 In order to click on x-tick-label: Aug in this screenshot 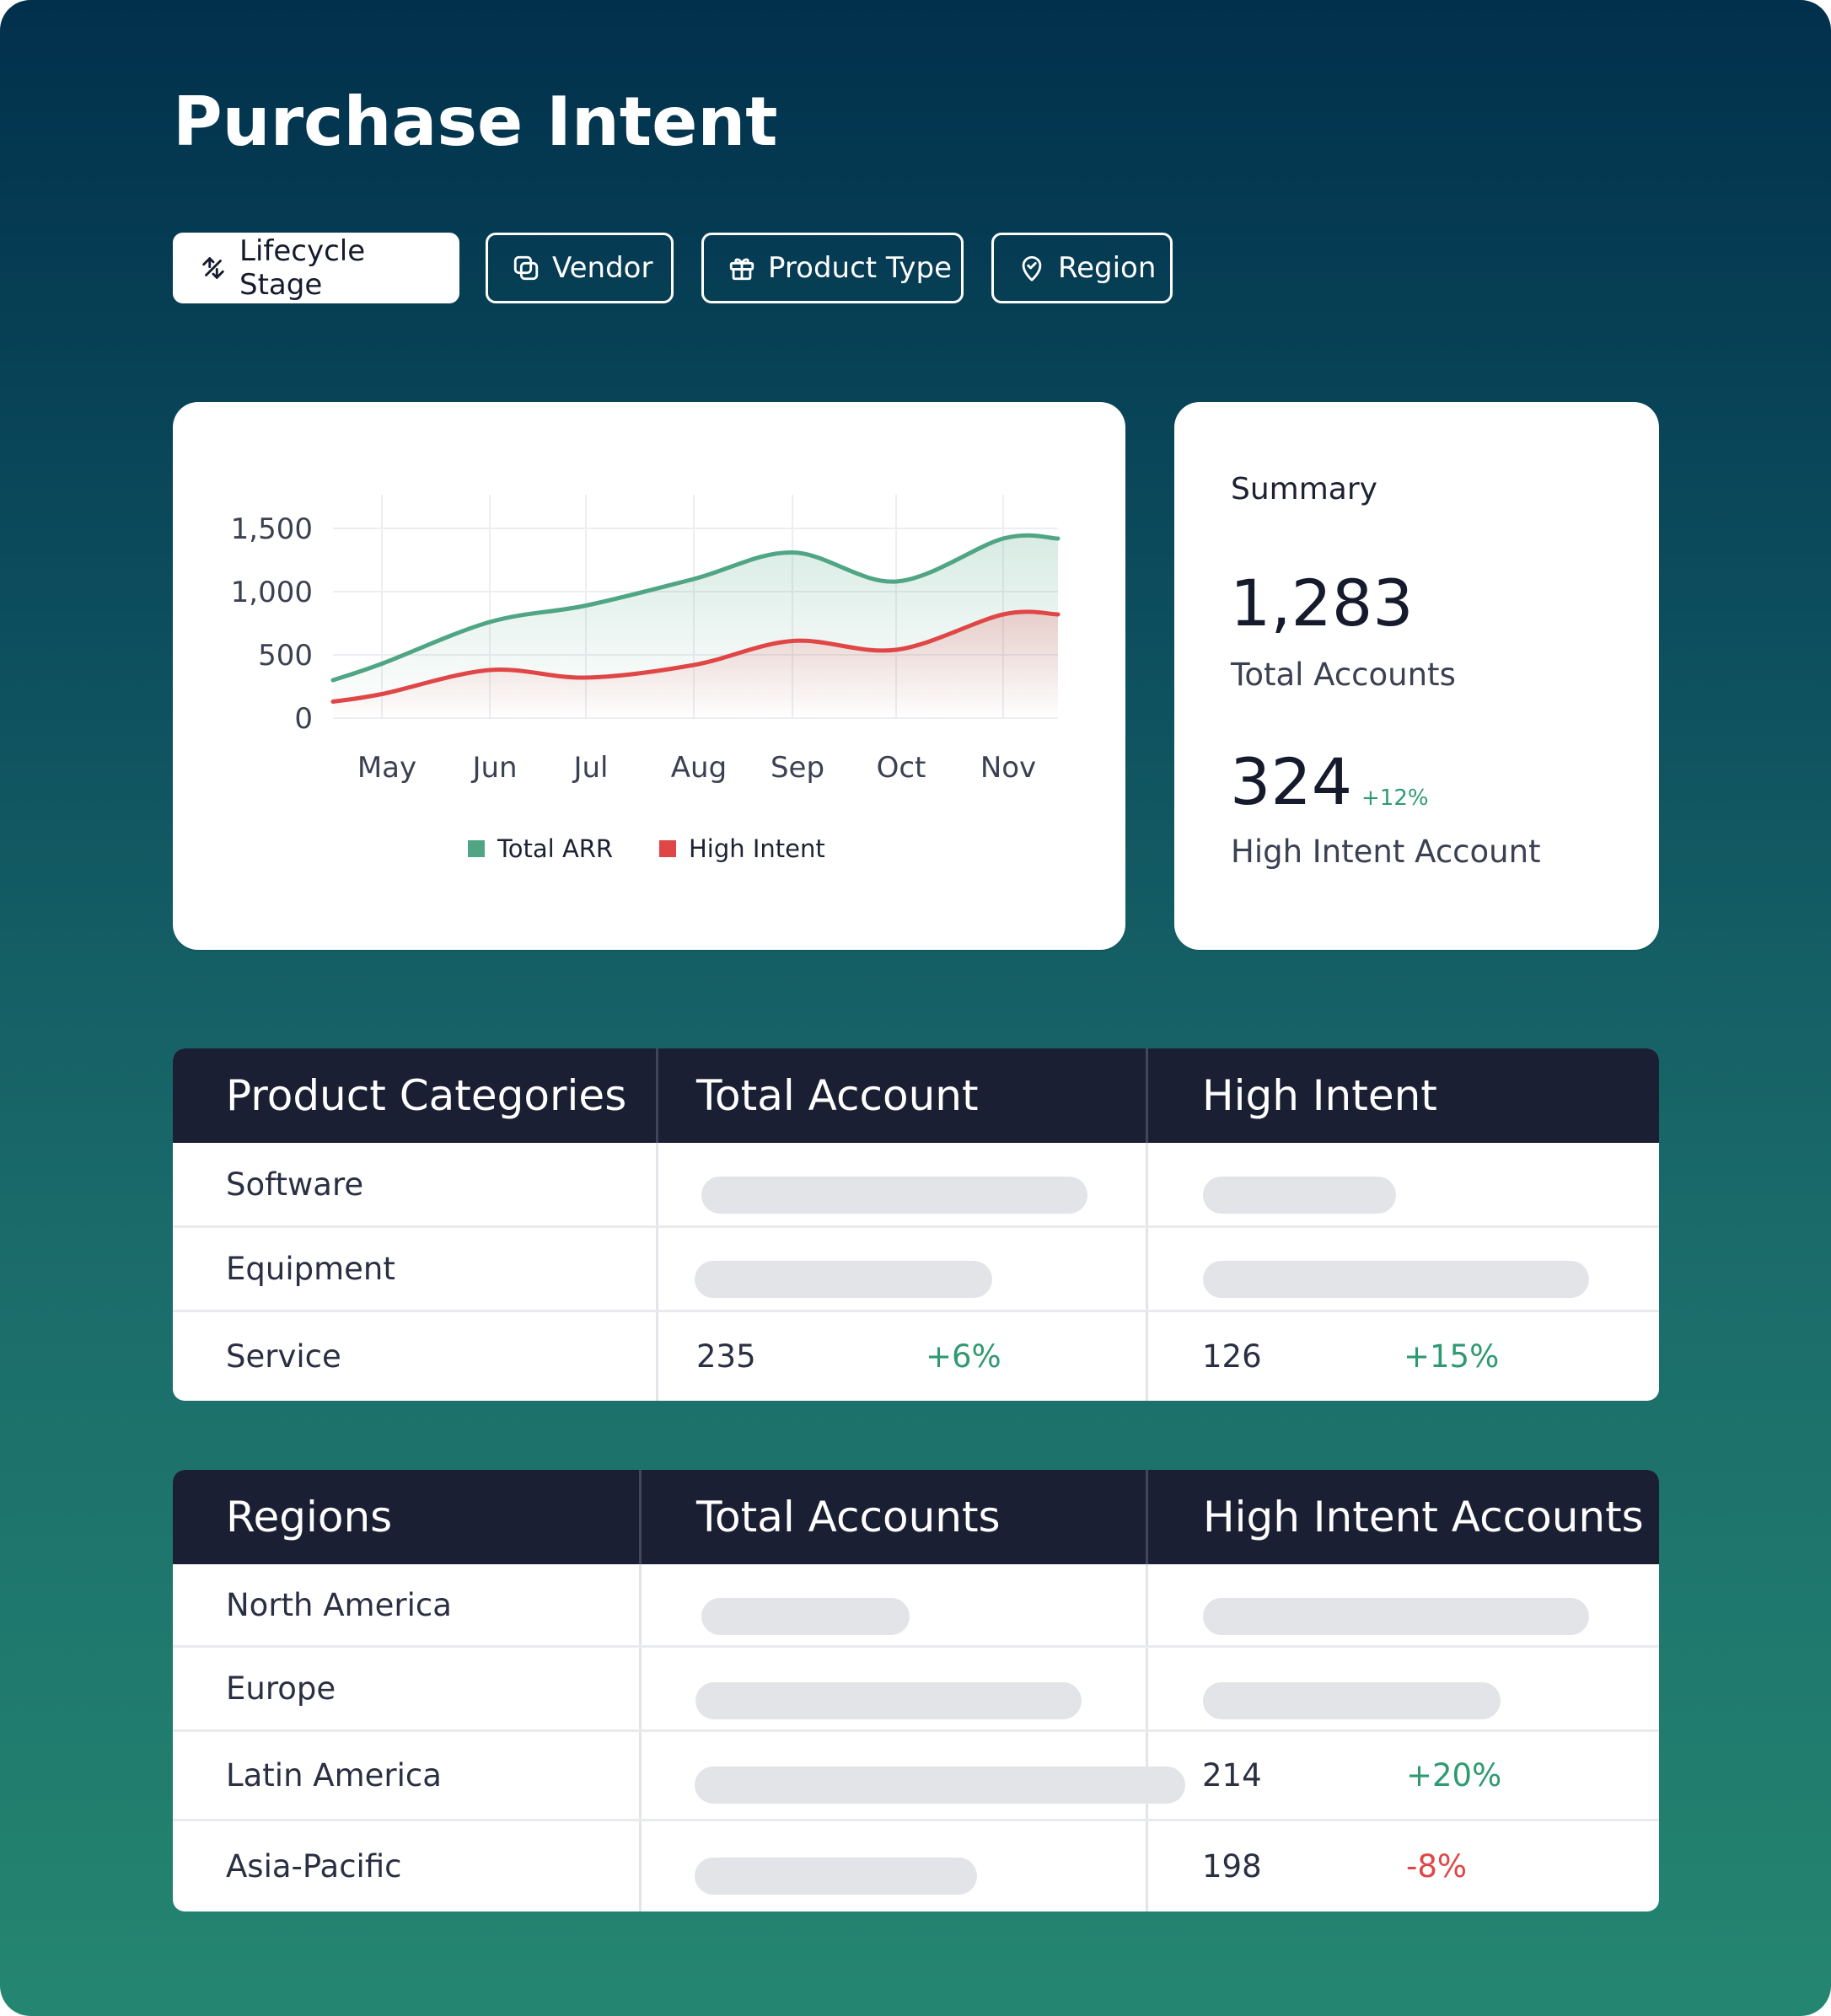, I will do `click(699, 768)`.